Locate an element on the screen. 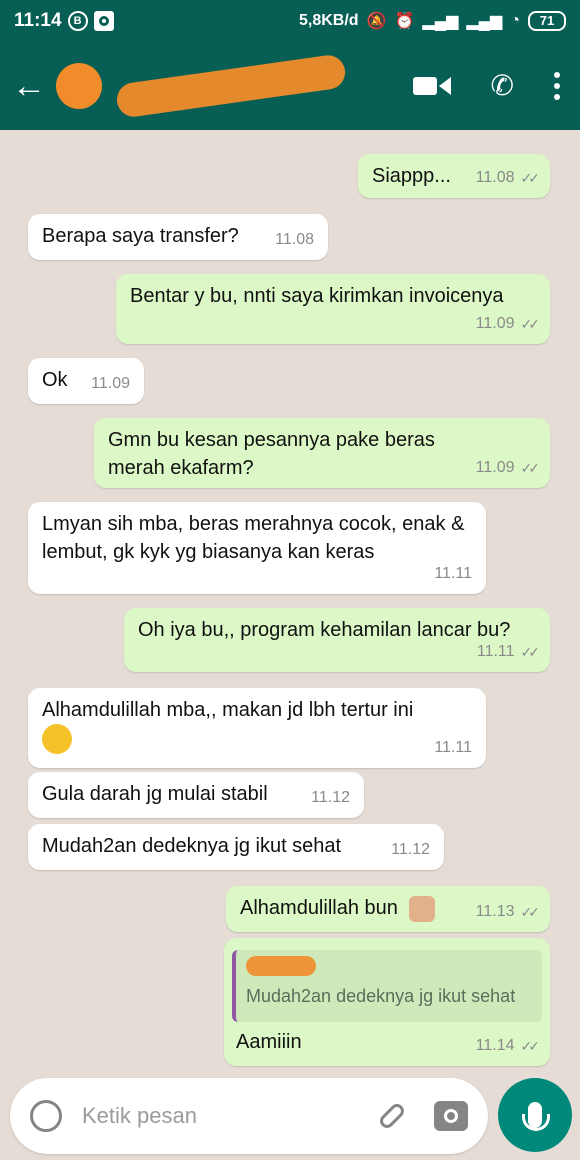  message-time: 11.14 is located at coordinates (495, 1045).